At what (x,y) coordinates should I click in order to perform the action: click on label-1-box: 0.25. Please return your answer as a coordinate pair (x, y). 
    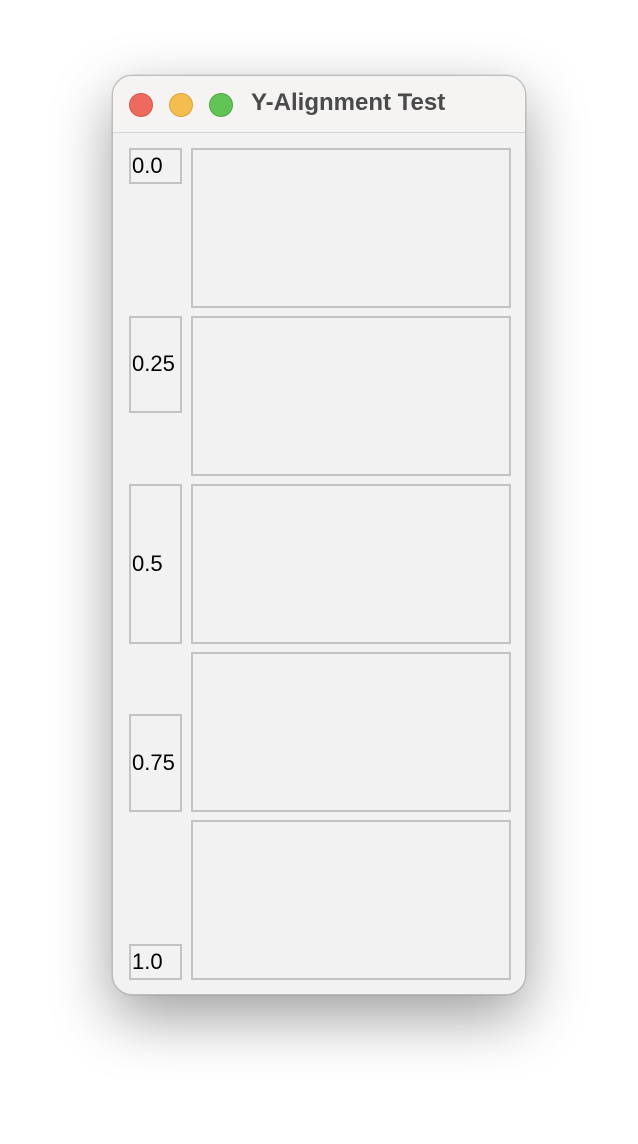
    Looking at the image, I should click on (155, 364).